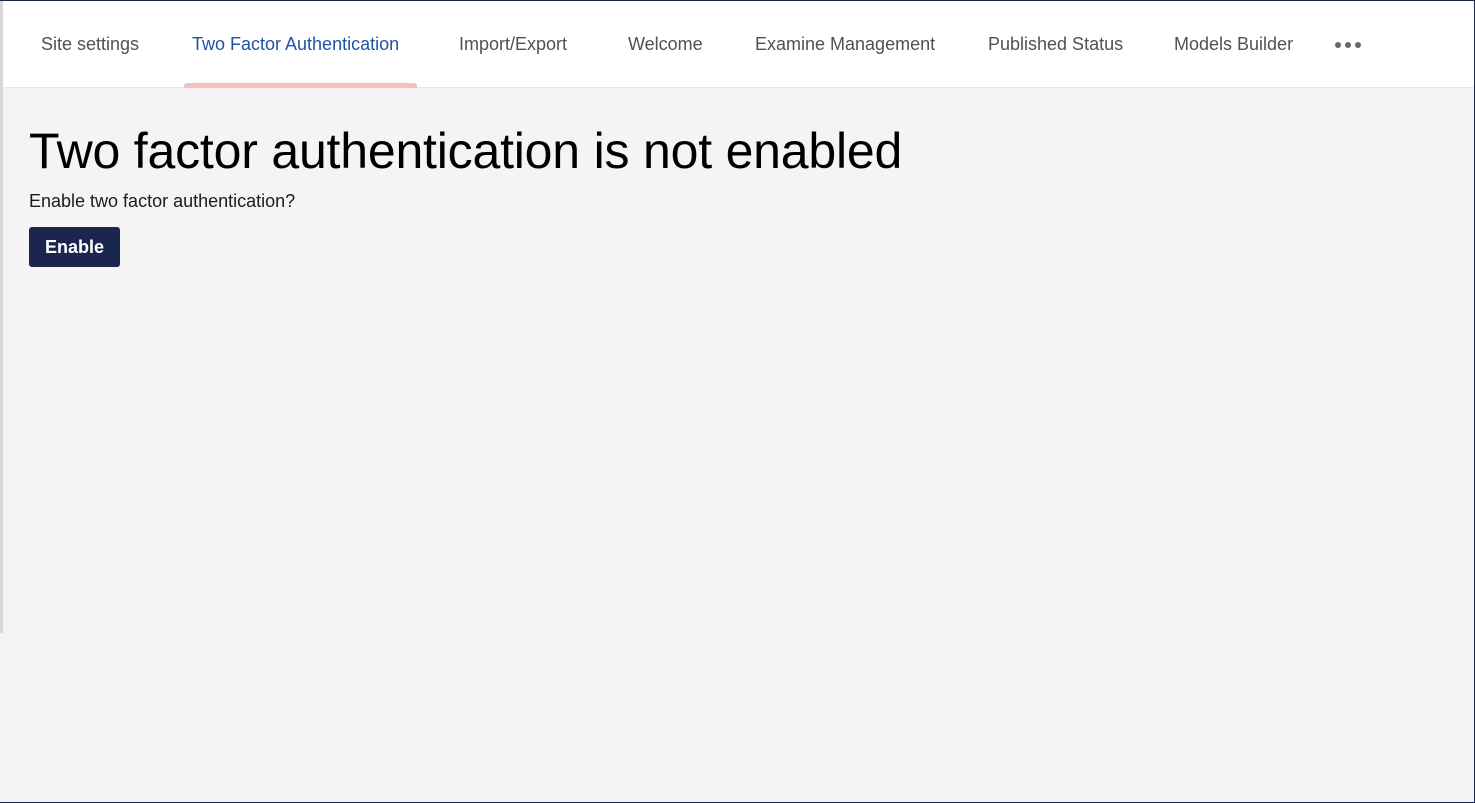 This screenshot has height=803, width=1475. I want to click on tab-examine-management: Examine Management, so click(845, 44).